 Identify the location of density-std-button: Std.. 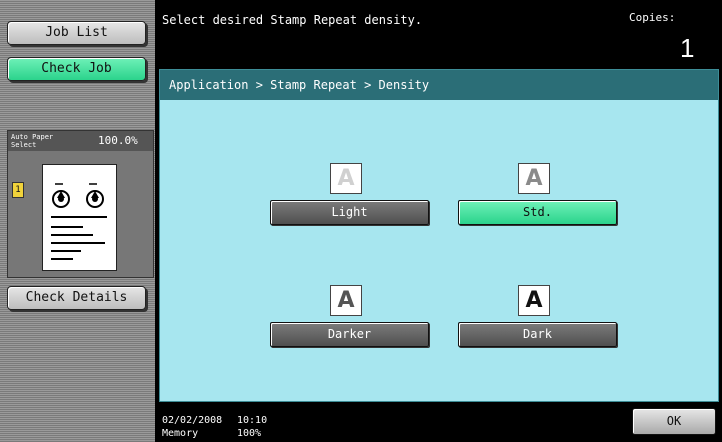
(537, 212).